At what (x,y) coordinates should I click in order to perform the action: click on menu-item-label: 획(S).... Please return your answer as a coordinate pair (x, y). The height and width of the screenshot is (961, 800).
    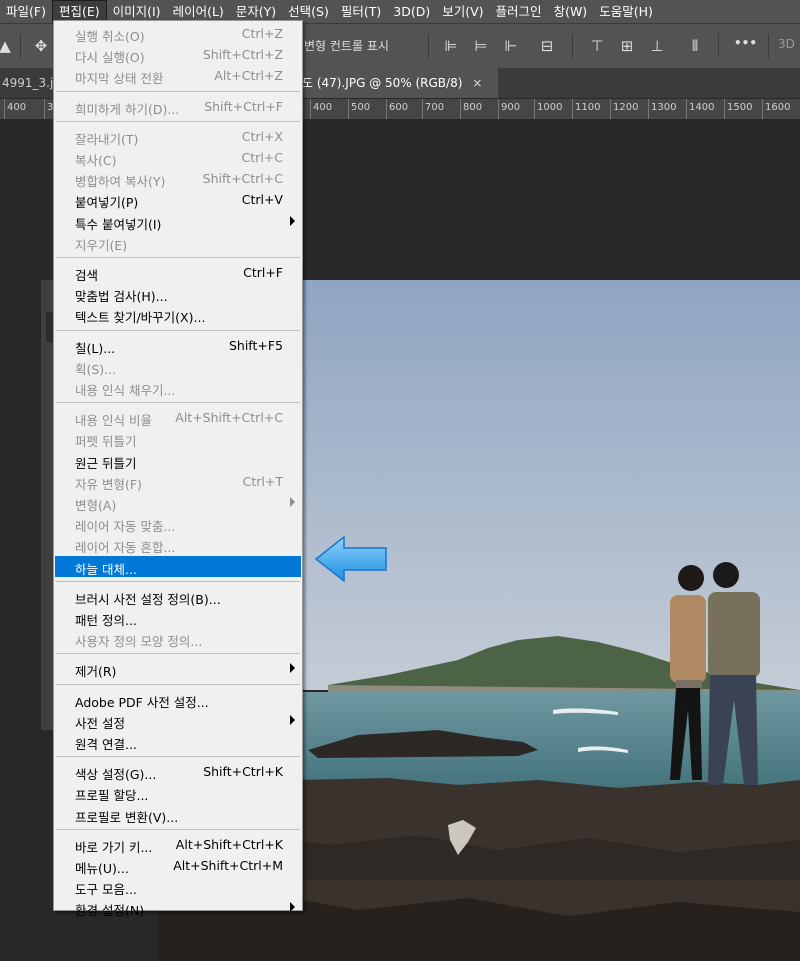
    Looking at the image, I should click on (96, 369).